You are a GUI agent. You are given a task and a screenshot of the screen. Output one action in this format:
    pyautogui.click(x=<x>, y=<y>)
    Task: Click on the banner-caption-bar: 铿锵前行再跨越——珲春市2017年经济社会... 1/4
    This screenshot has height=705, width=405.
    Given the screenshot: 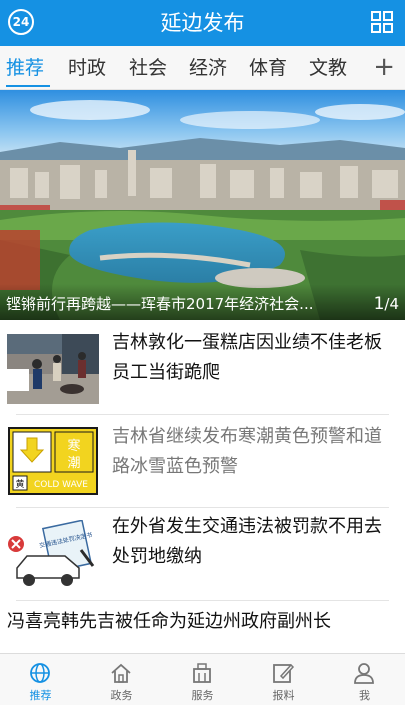 What is the action you would take?
    pyautogui.click(x=202, y=302)
    